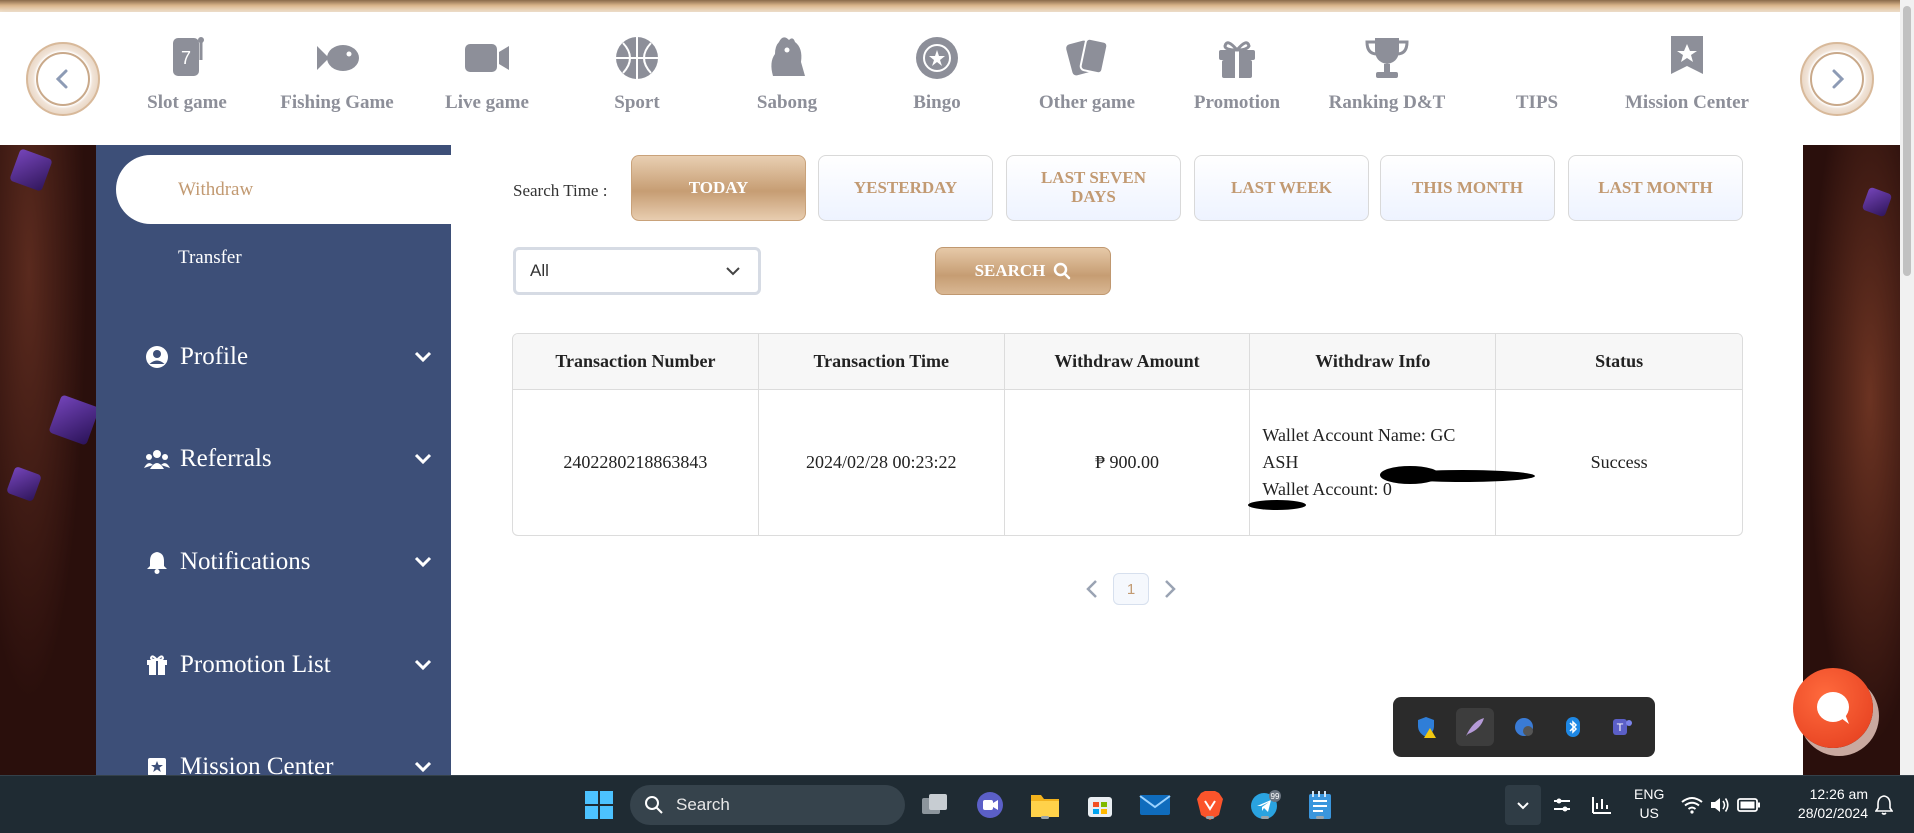 The height and width of the screenshot is (833, 1914). What do you see at coordinates (157, 357) in the screenshot?
I see `user-circle-icon` at bounding box center [157, 357].